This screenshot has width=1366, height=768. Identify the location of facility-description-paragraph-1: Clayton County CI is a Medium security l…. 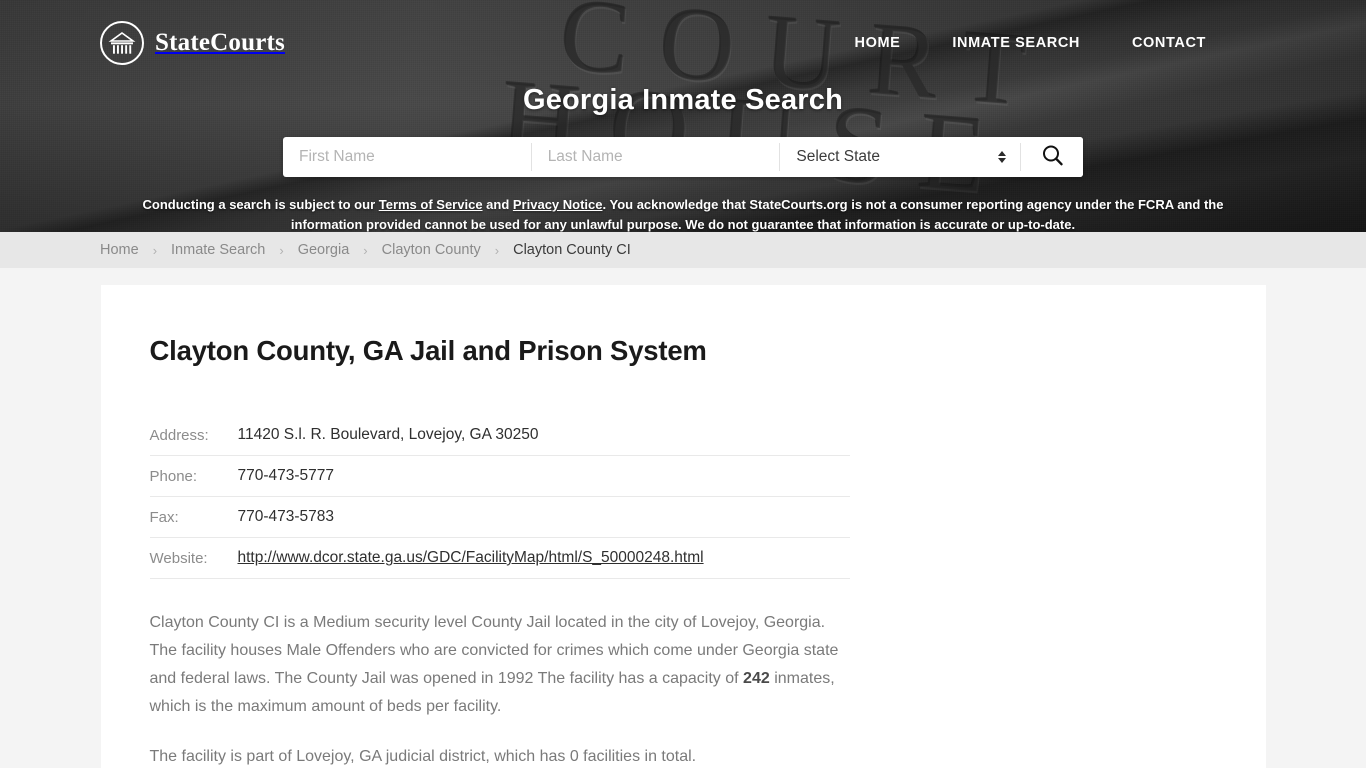
(495, 665).